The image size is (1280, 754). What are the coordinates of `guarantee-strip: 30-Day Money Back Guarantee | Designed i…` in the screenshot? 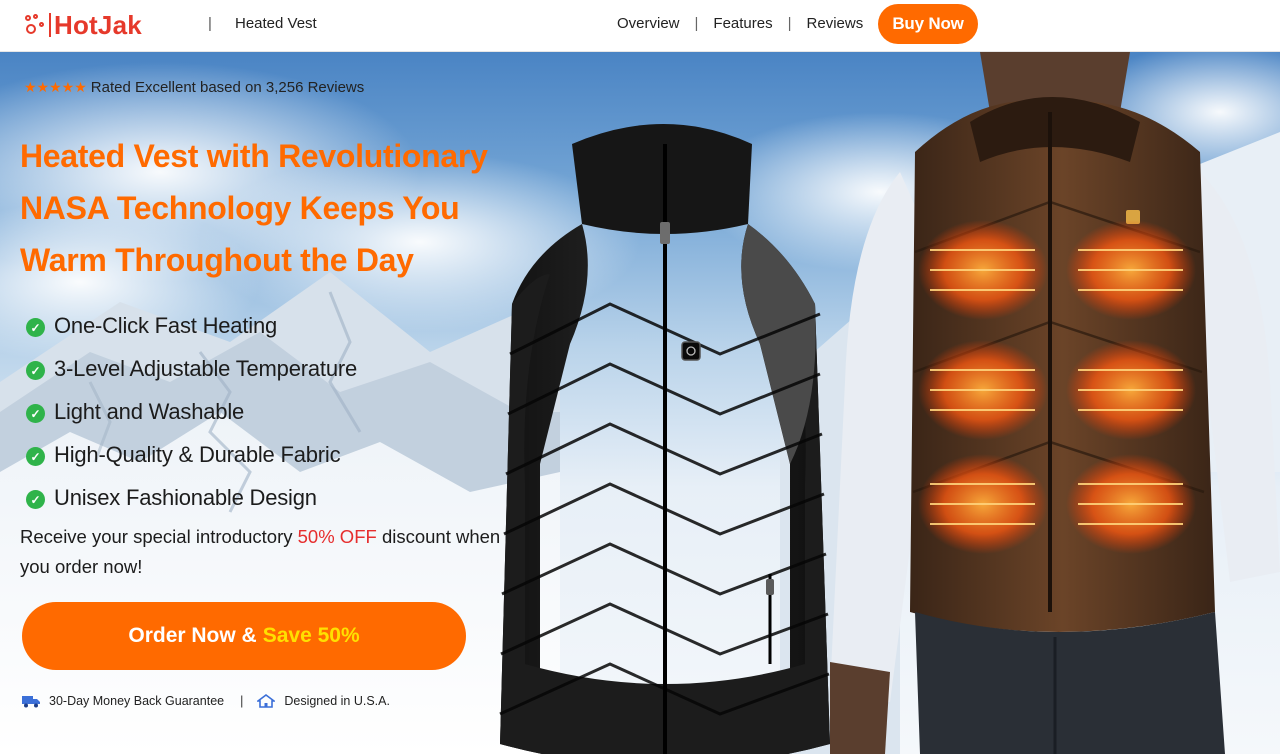 It's located at (206, 701).